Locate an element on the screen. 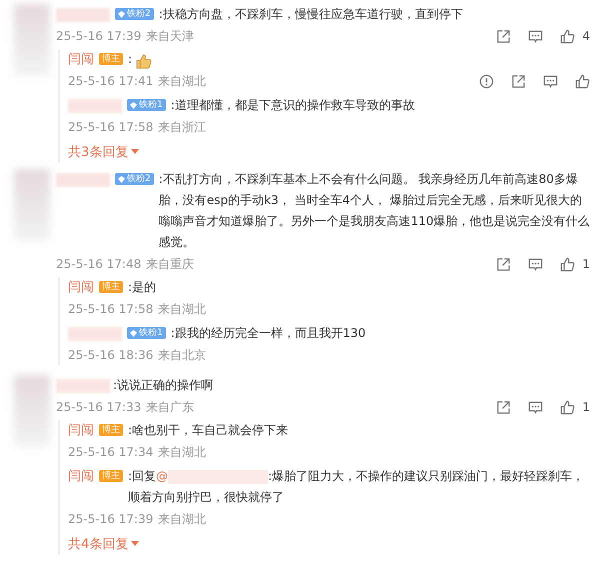  comment-time: 25-5-16 17:48 is located at coordinates (99, 264).